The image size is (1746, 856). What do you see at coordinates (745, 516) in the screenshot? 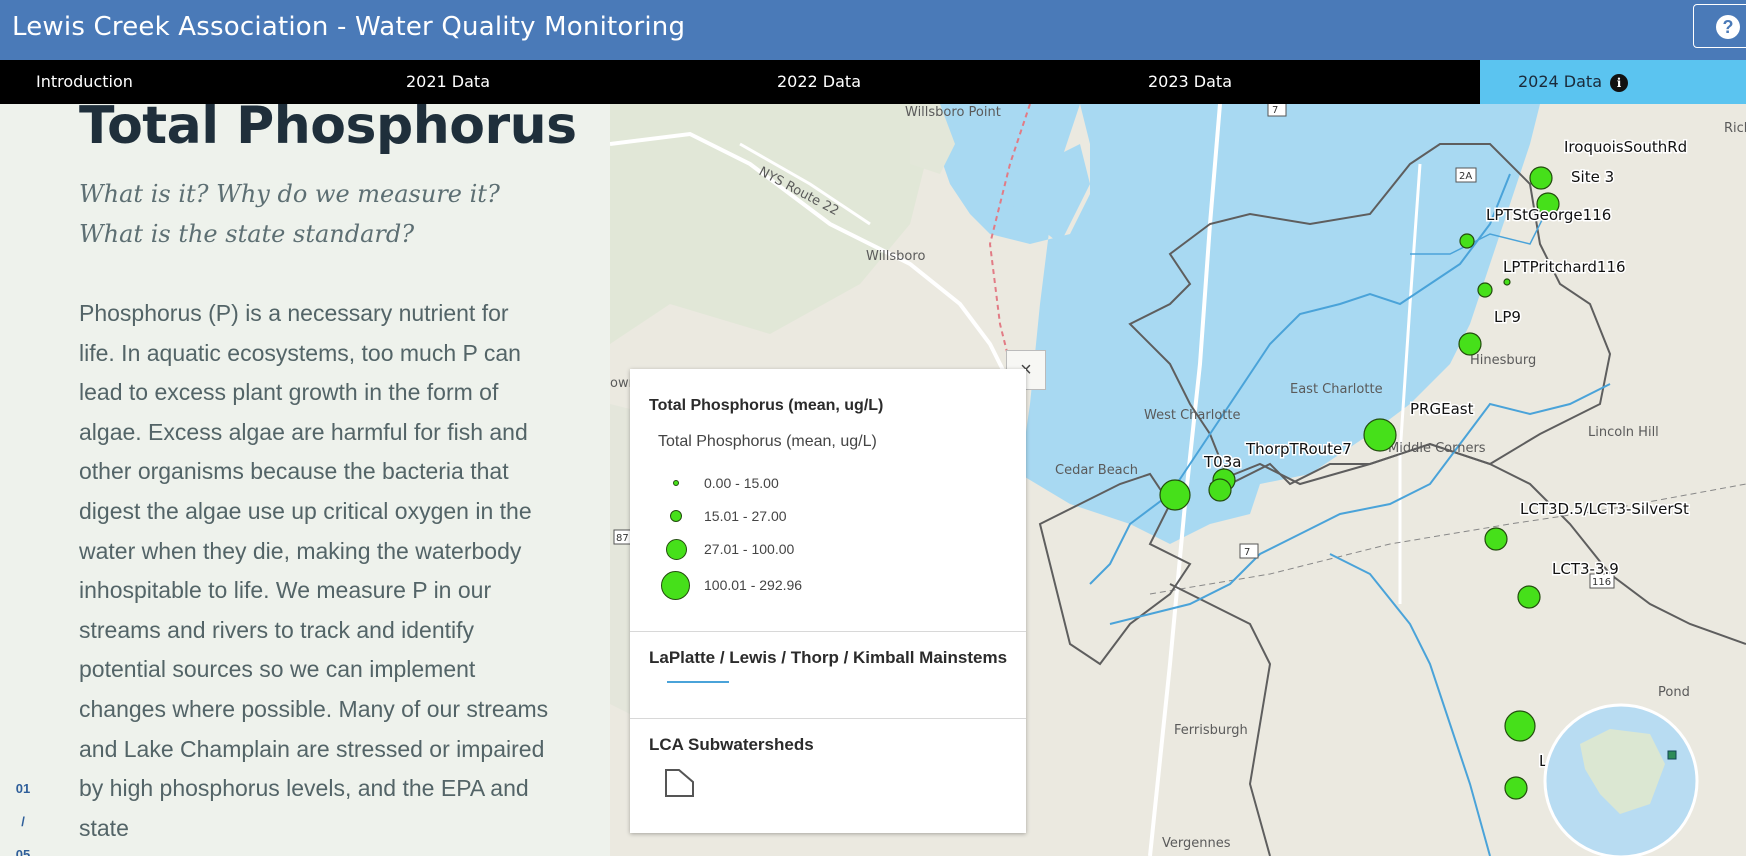
I see `legend-class-label: 15.01 - 27.00` at bounding box center [745, 516].